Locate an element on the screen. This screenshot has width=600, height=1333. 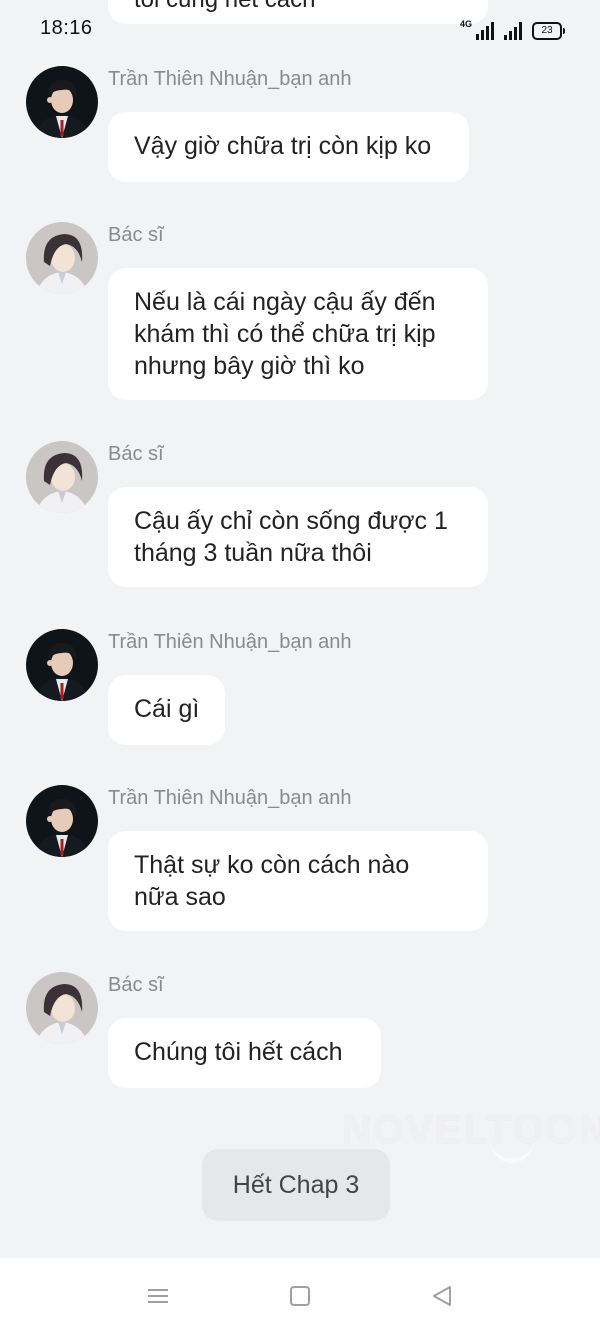
home-square-icon is located at coordinates (300, 1296).